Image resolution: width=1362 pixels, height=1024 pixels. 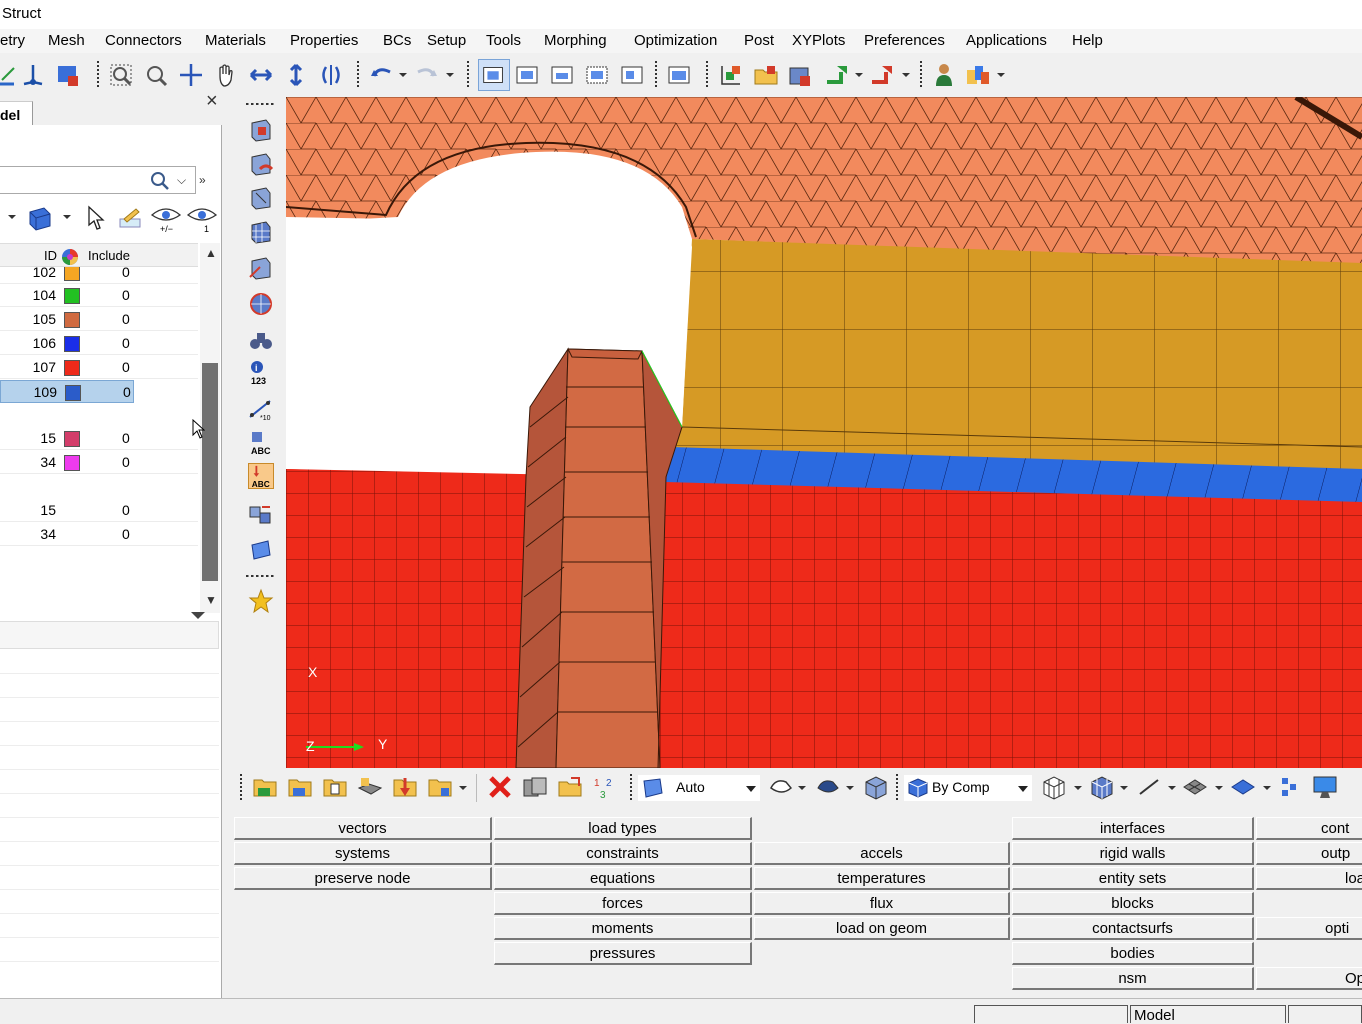 I want to click on flux-button: flux, so click(x=882, y=903).